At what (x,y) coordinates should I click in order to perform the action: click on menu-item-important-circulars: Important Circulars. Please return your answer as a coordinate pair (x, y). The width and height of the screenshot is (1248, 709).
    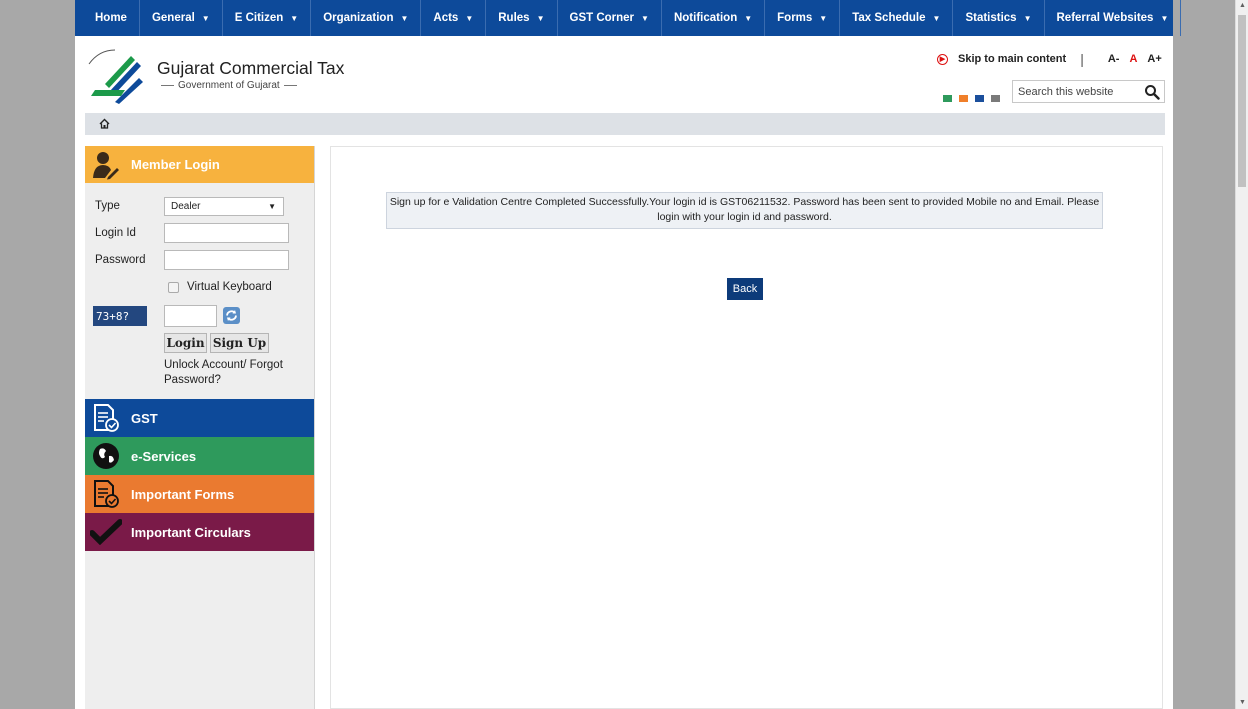
    Looking at the image, I should click on (199, 532).